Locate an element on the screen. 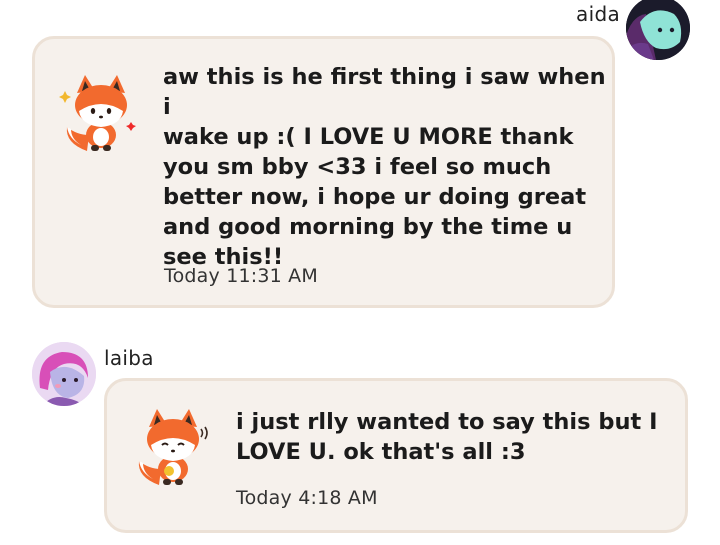 Image resolution: width=720 pixels, height=545 pixels. avatar-laiba is located at coordinates (64, 374).